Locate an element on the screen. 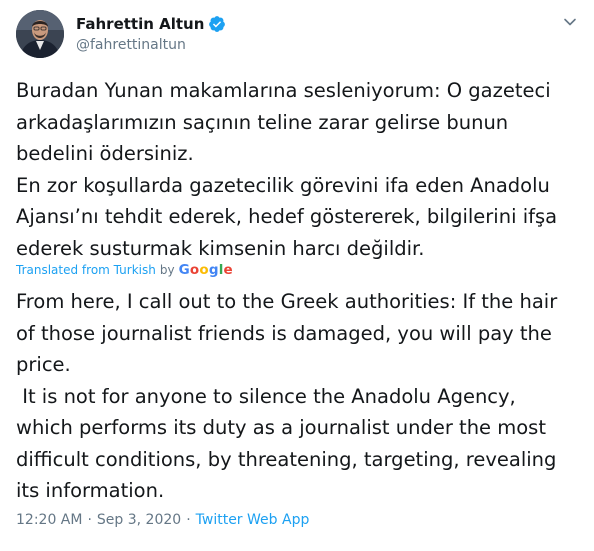  author-handle: @fahrettinaltun is located at coordinates (131, 45).